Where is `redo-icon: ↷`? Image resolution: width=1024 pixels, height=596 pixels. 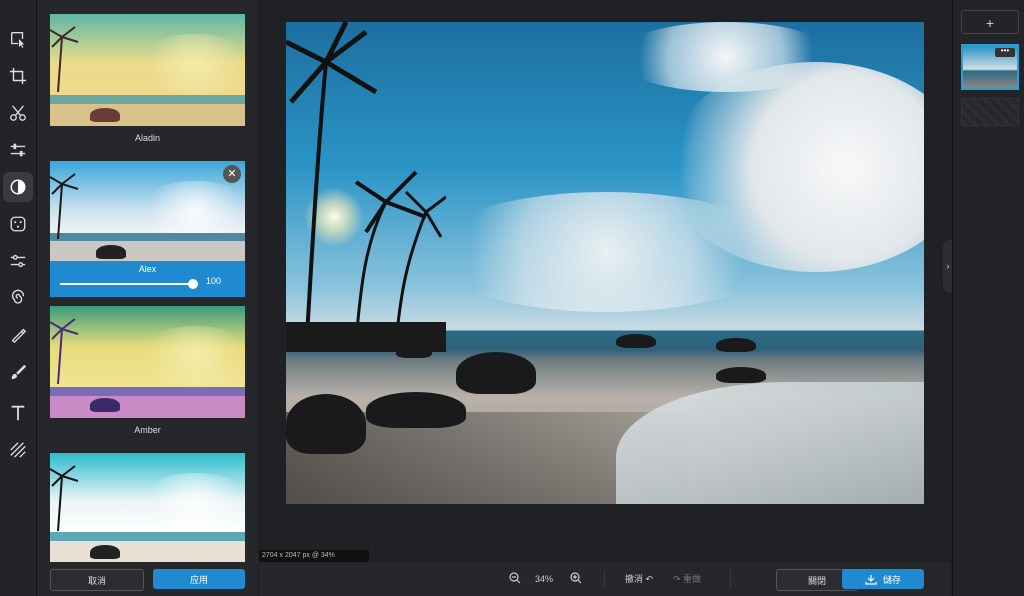
redo-icon: ↷ is located at coordinates (678, 579).